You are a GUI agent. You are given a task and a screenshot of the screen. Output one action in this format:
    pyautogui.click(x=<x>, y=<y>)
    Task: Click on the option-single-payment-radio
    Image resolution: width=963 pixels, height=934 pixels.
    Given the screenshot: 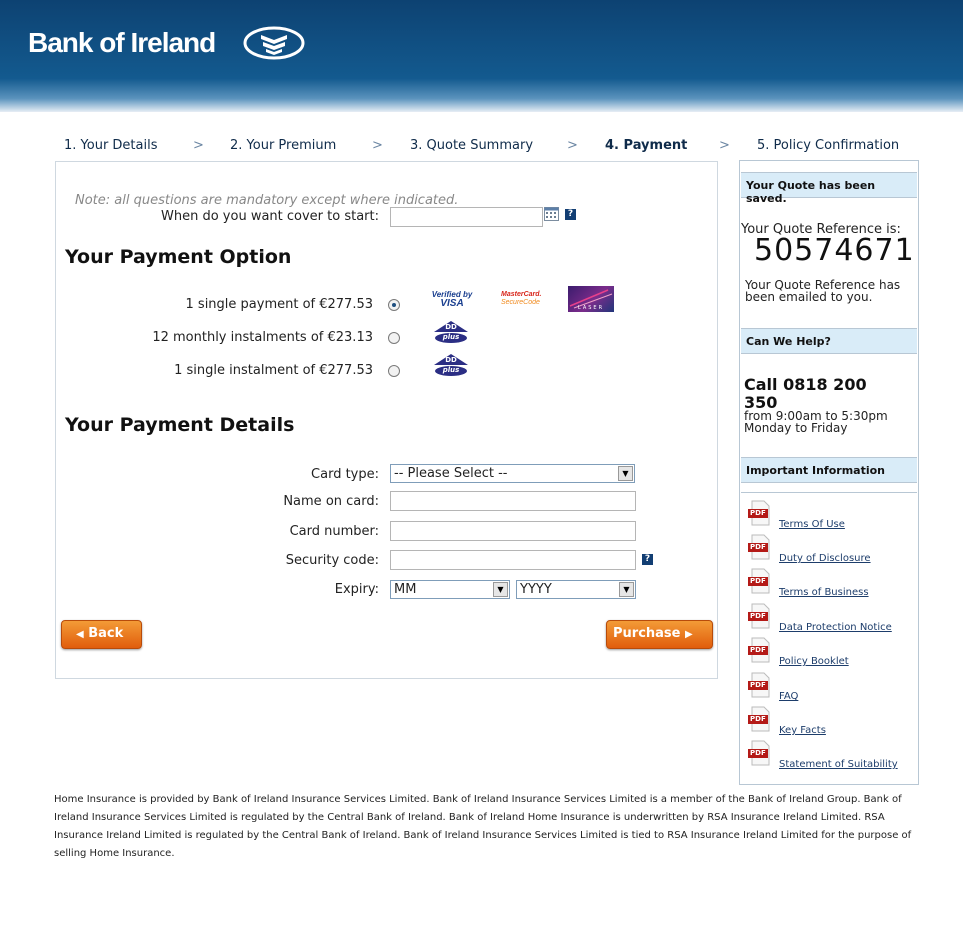 What is the action you would take?
    pyautogui.click(x=394, y=305)
    